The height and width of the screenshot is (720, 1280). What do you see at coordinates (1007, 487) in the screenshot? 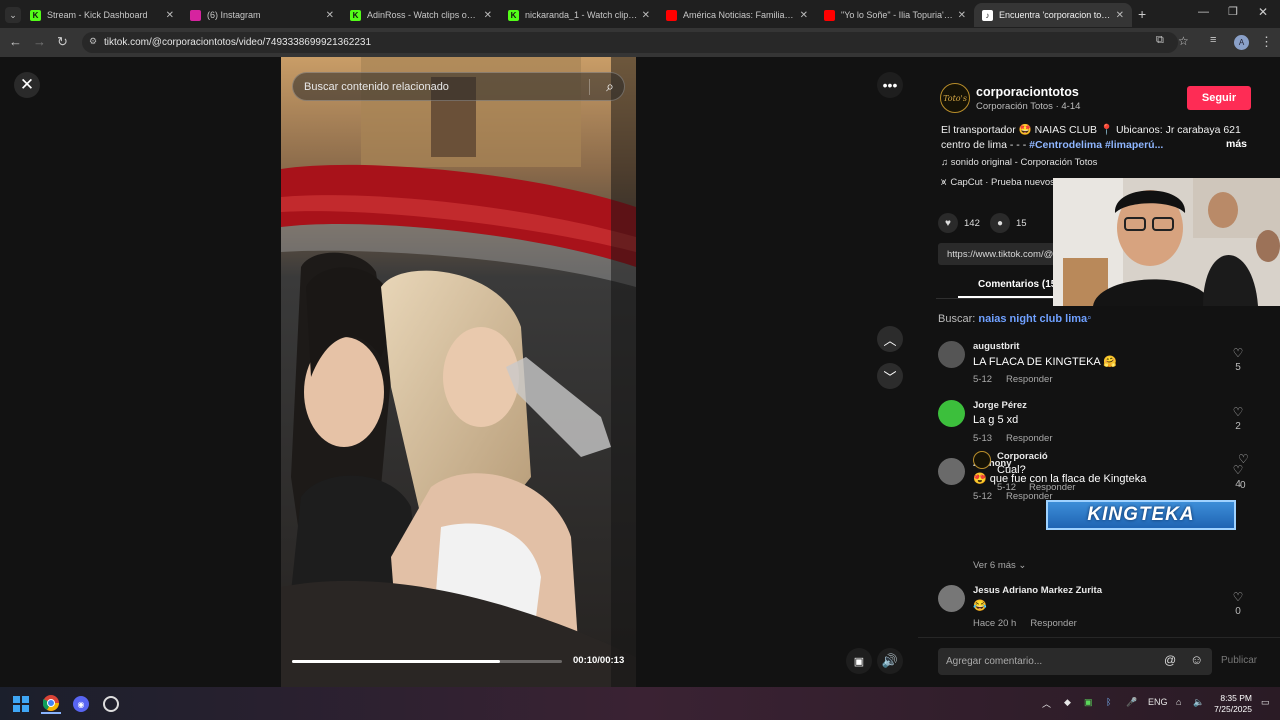
I see `reply-date: 5-12` at bounding box center [1007, 487].